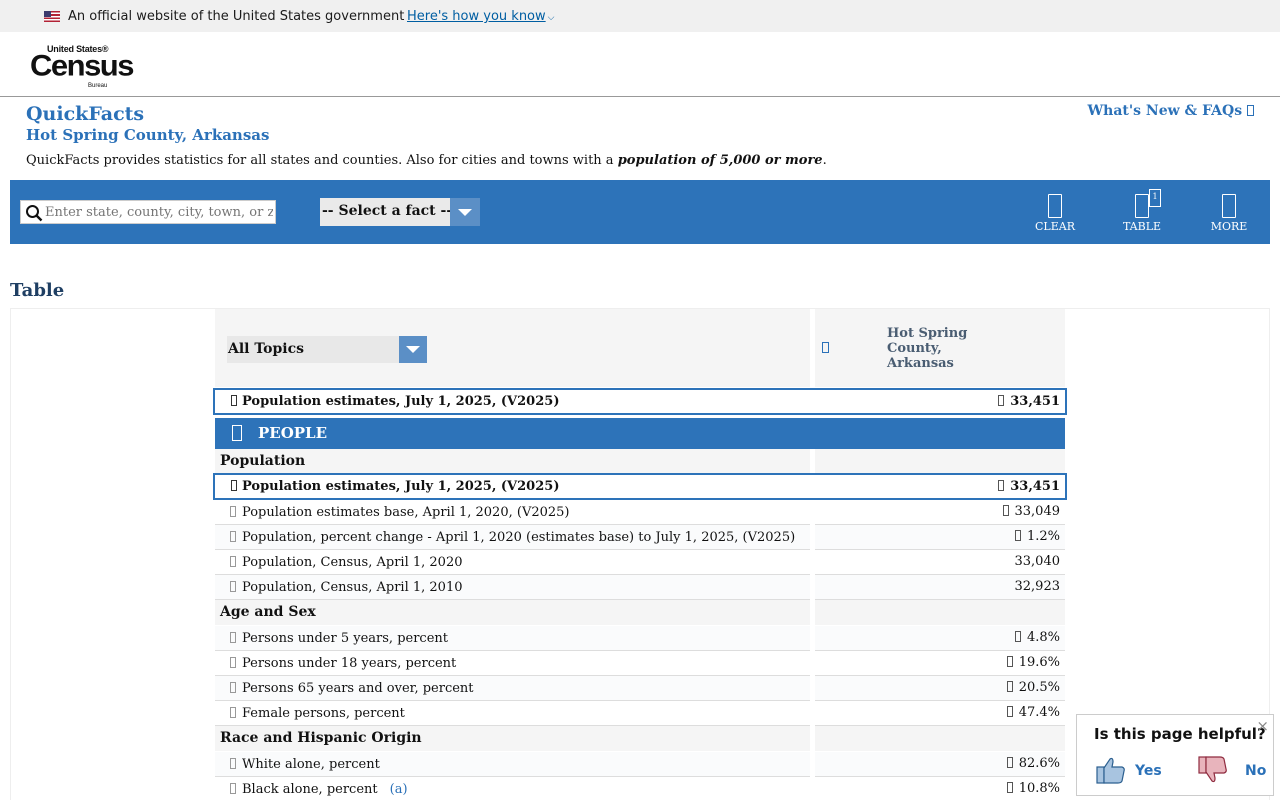  I want to click on table-row: White alone, percent 82.6%, so click(640, 764).